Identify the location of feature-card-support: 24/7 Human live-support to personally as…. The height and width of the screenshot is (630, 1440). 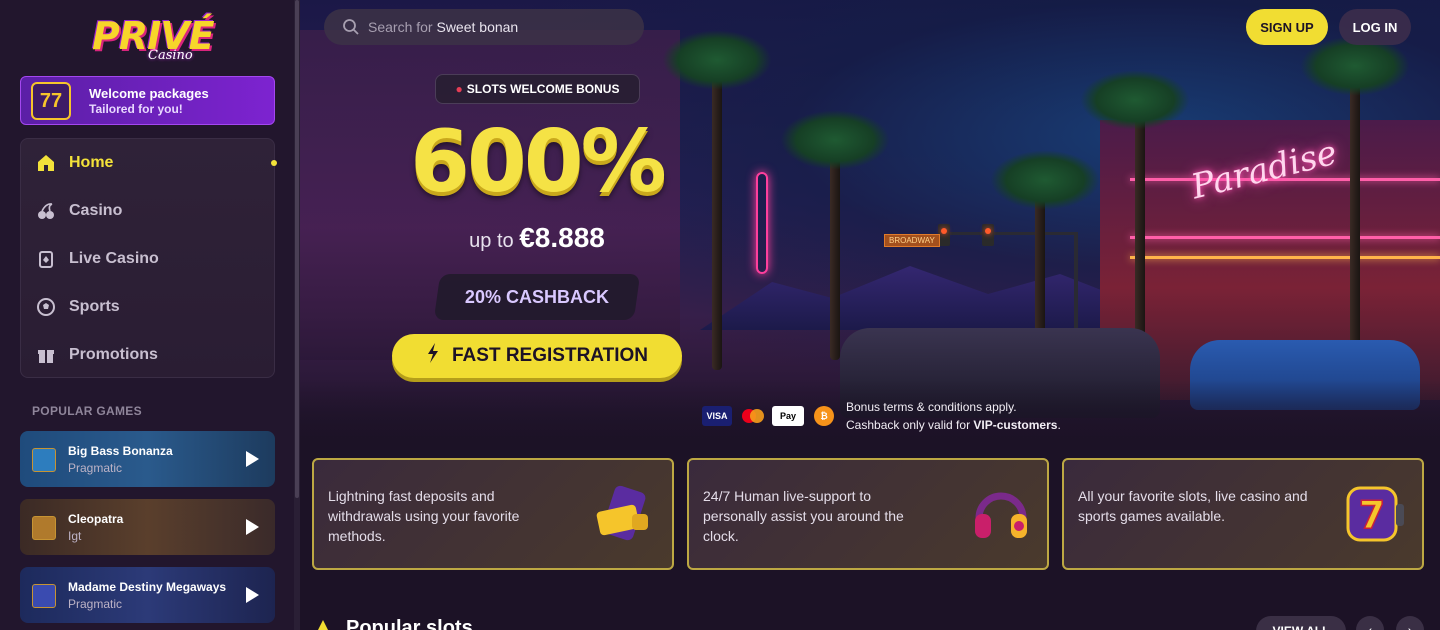
(868, 514).